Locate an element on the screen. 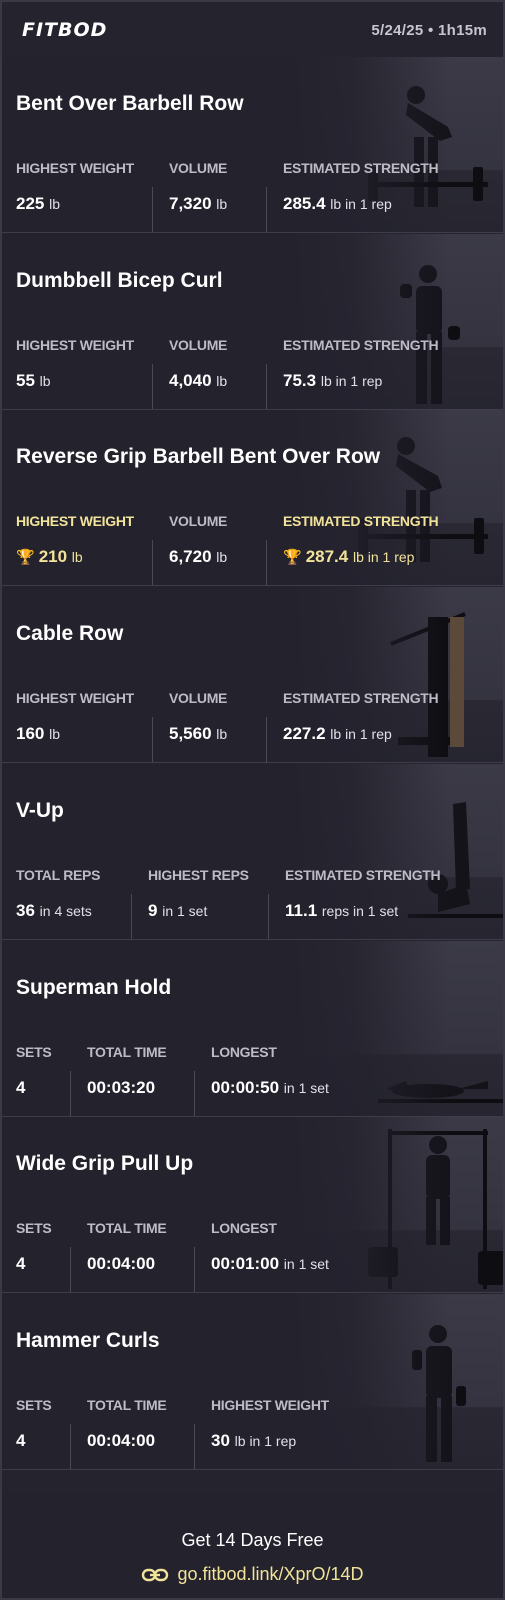 The height and width of the screenshot is (1600, 505). trial-link-text: go.fitbod.link/XprO/14D is located at coordinates (270, 1574).